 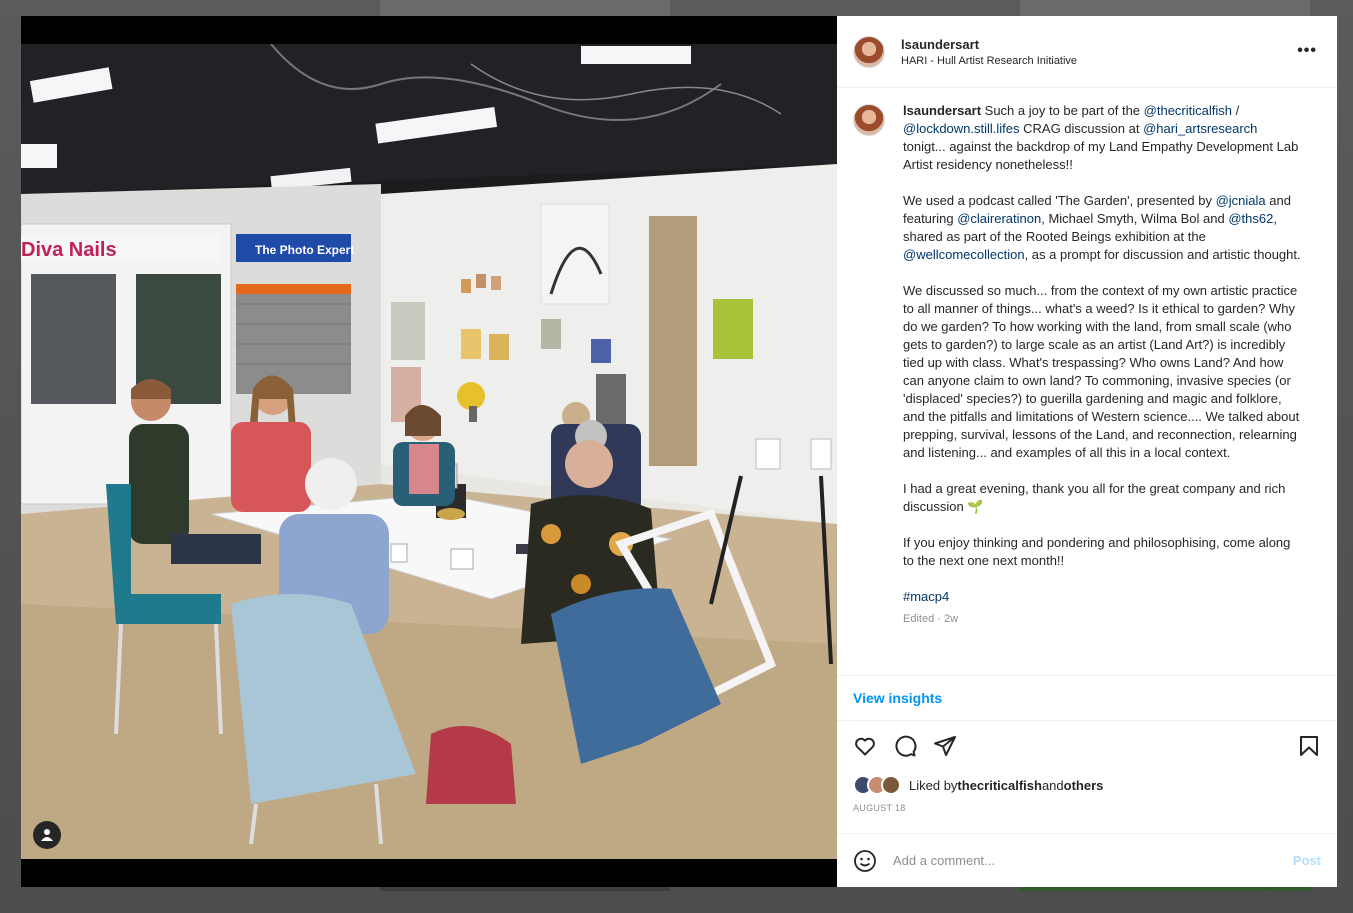 I want to click on mention-link: @ths62, so click(x=1250, y=218).